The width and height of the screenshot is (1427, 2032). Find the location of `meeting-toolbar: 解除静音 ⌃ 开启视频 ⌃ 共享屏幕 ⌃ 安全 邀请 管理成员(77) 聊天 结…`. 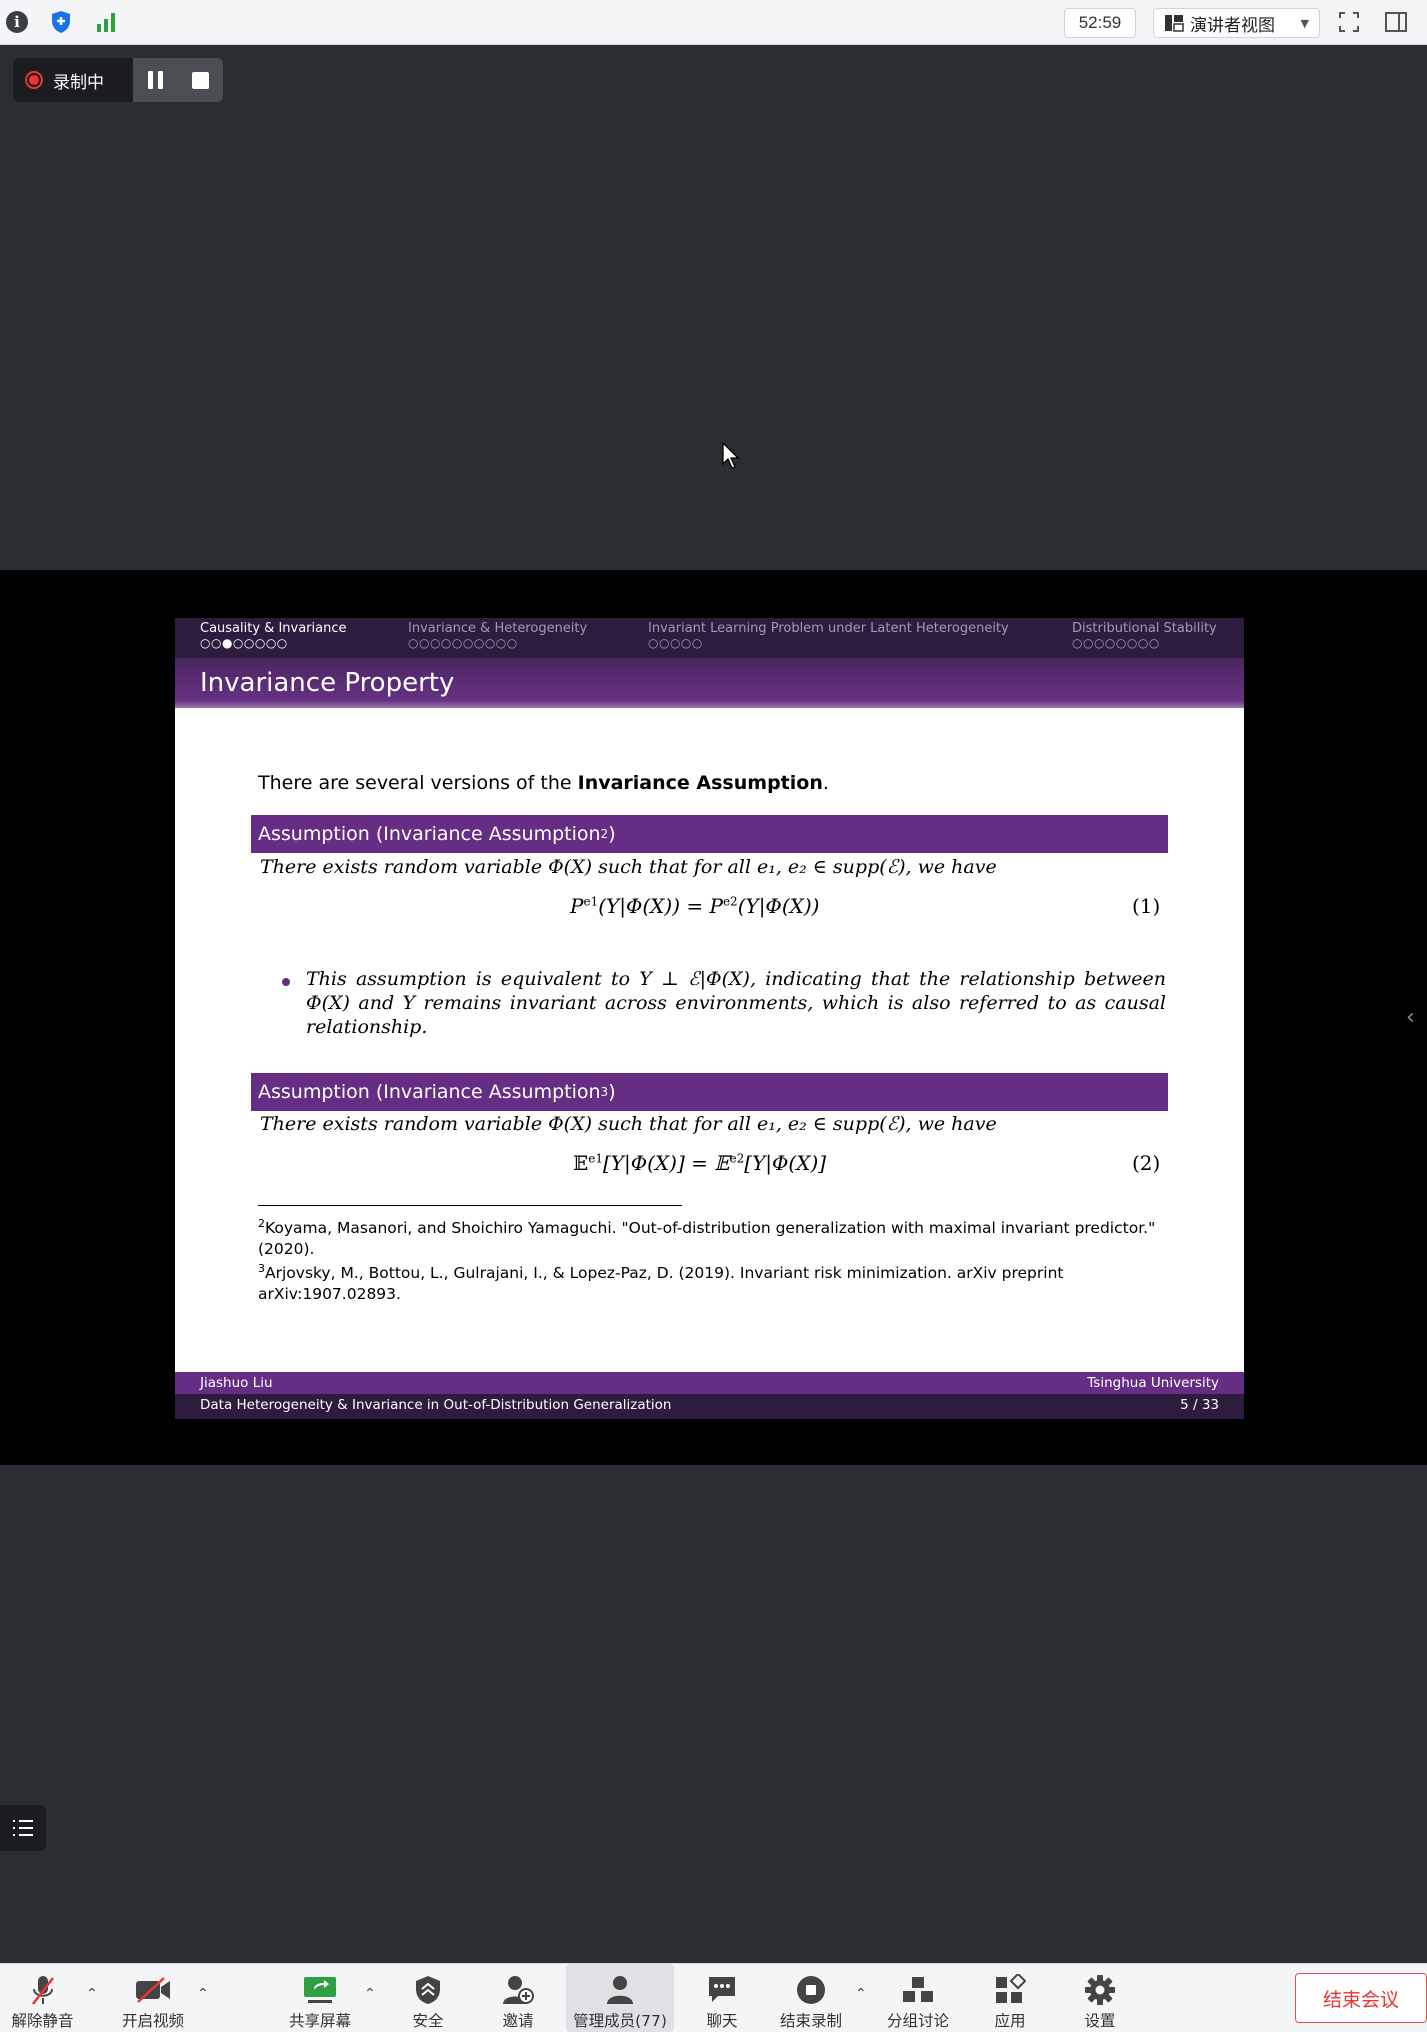

meeting-toolbar: 解除静音 ⌃ 开启视频 ⌃ 共享屏幕 ⌃ 安全 邀请 管理成员(77) 聊天 结… is located at coordinates (713, 1997).